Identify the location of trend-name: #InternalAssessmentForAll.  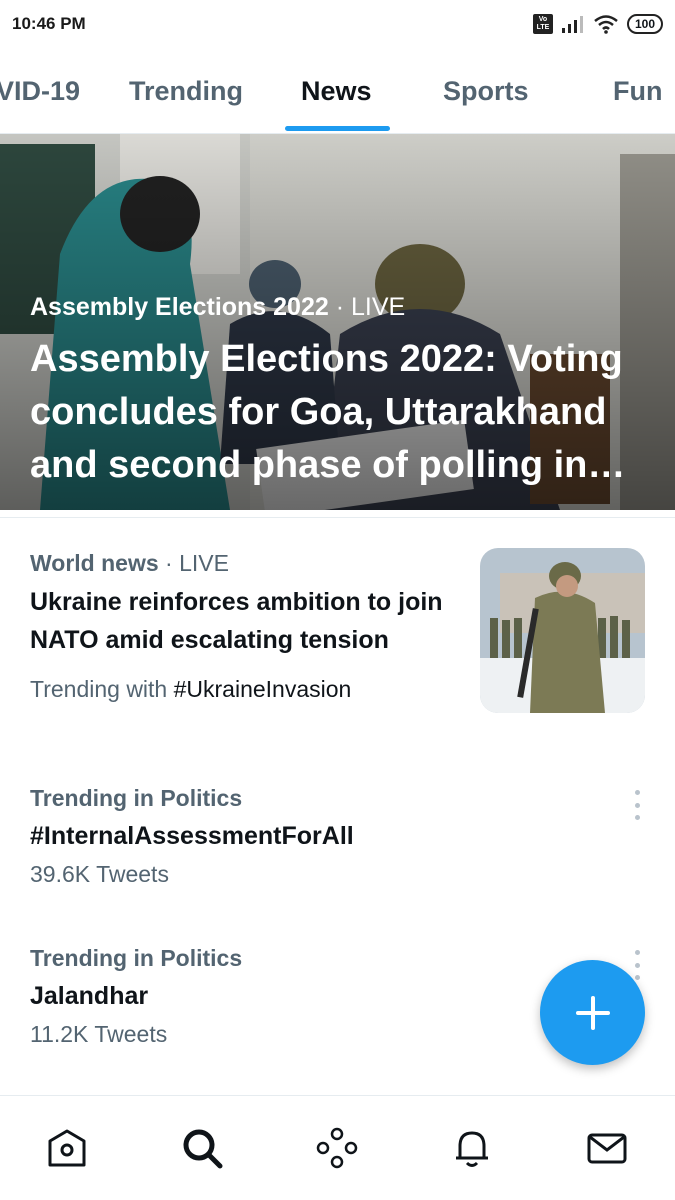
(192, 836).